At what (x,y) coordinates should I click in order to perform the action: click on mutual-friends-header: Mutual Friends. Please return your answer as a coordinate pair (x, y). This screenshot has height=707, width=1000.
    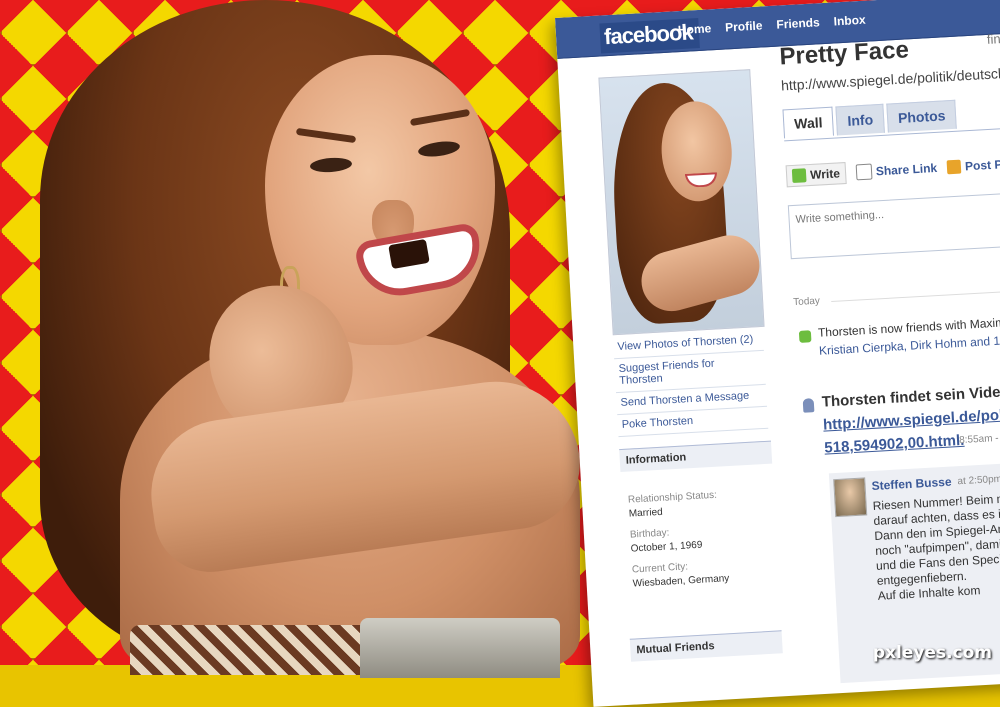
    Looking at the image, I should click on (706, 646).